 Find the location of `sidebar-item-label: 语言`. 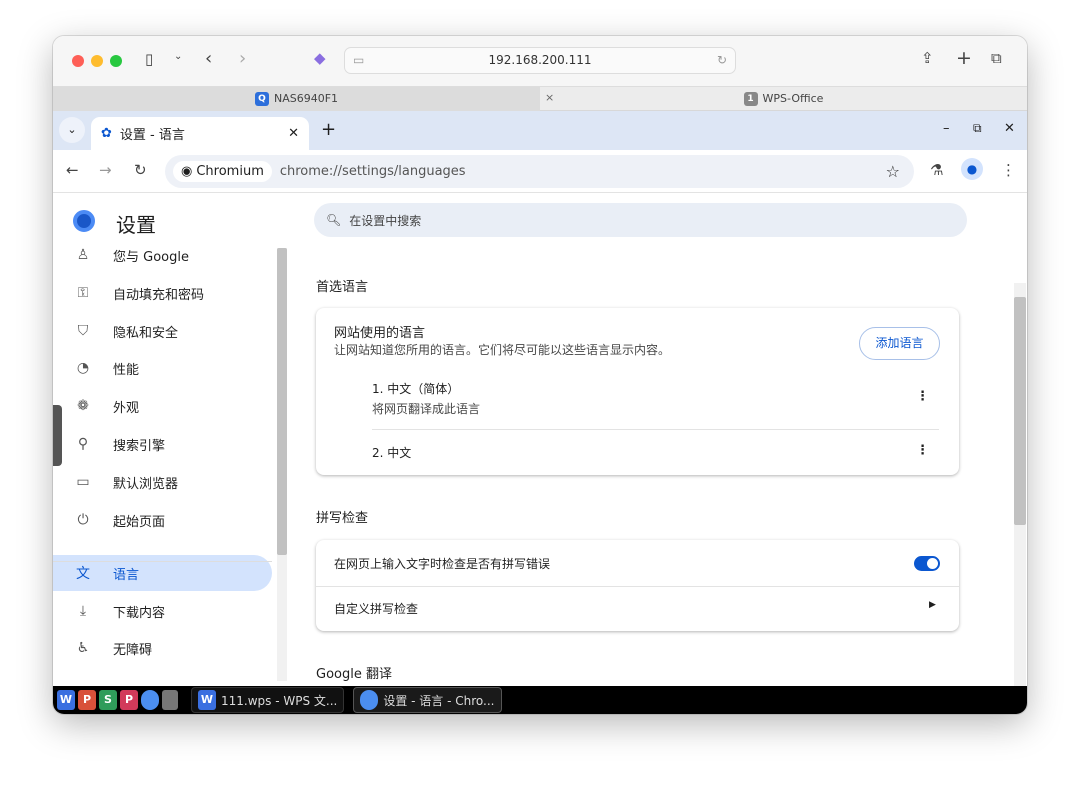

sidebar-item-label: 语言 is located at coordinates (126, 575).